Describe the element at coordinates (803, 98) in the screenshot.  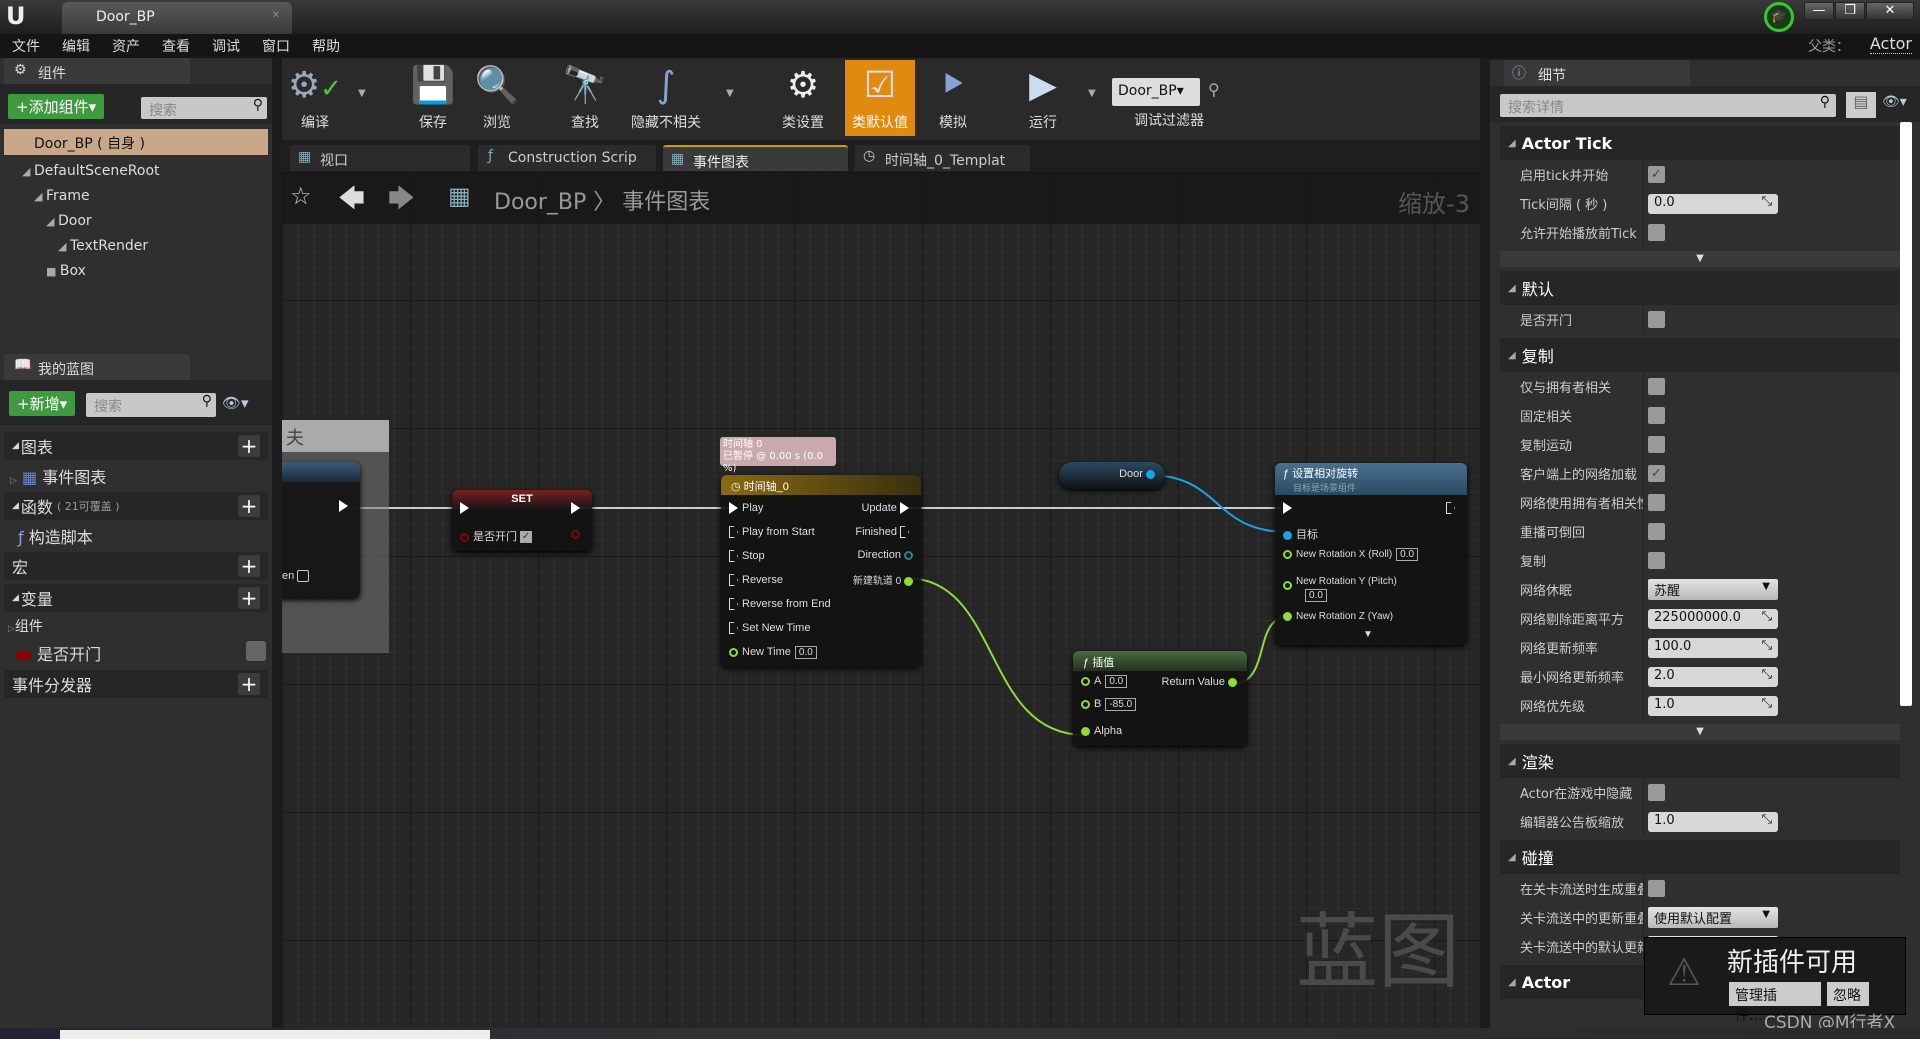
I see `class-settings-button: ⚙ 类设置` at that location.